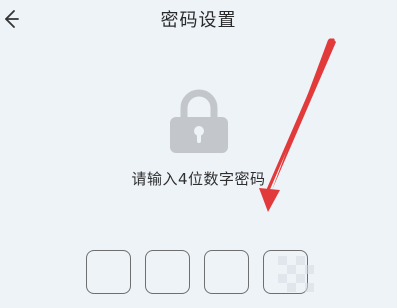  I want to click on lock-icon, so click(199, 121).